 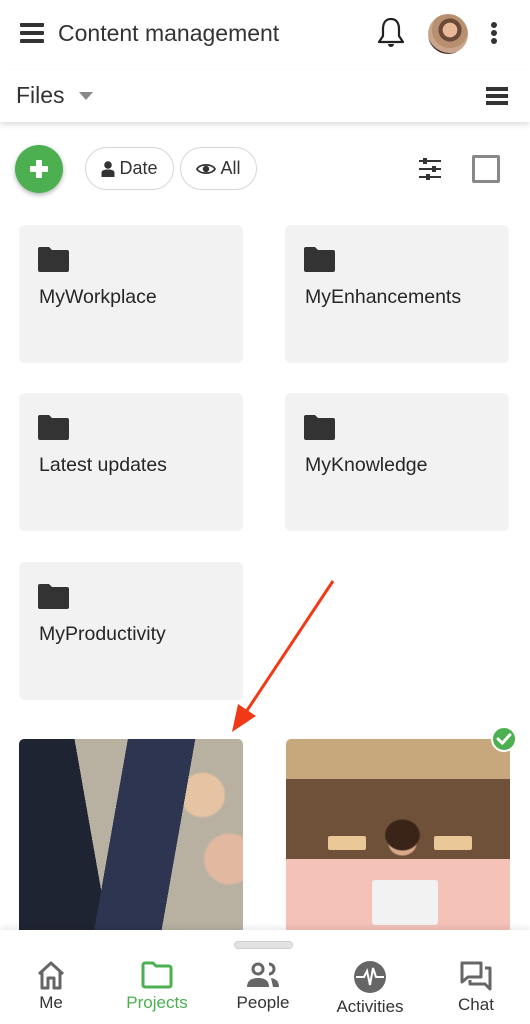 I want to click on folder-card: Latest updates, so click(x=131, y=462).